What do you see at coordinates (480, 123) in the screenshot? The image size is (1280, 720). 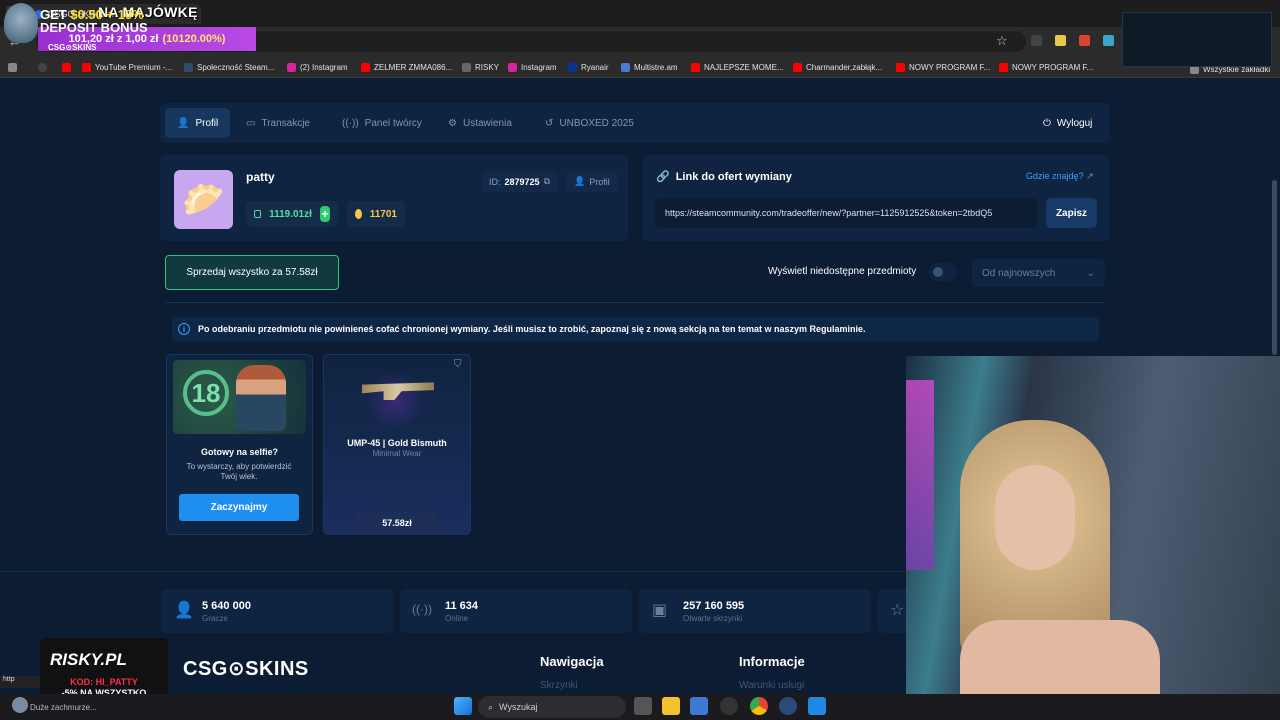 I see `tab-ustawienia: ⚙ Ustawienia` at bounding box center [480, 123].